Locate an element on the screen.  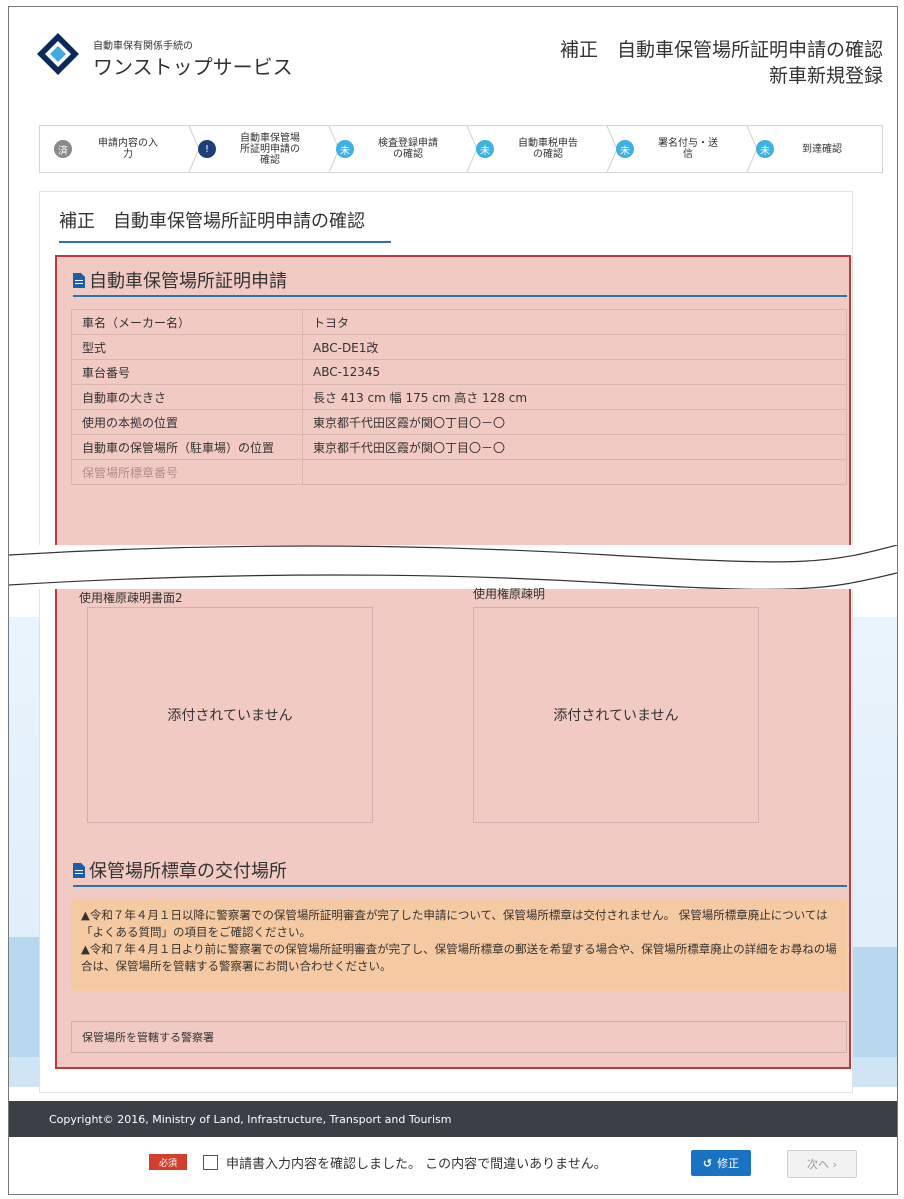
table-row: 車台番号 ABC-12345 is located at coordinates (459, 372).